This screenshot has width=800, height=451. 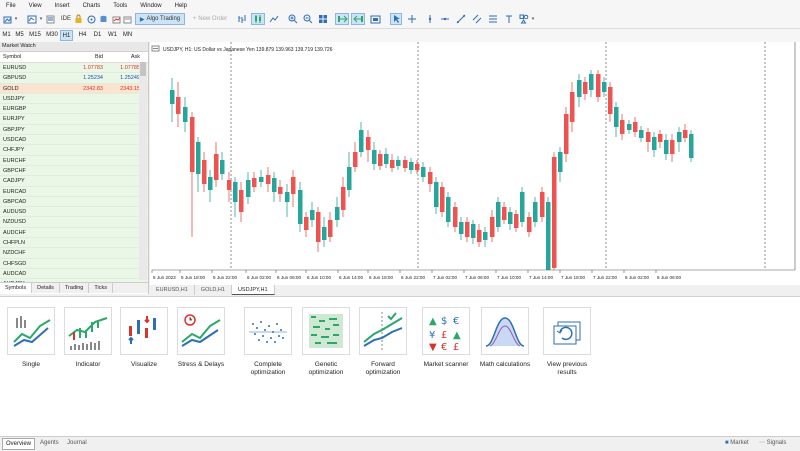 What do you see at coordinates (326, 342) in the screenshot?
I see `tester-card-genetic-optimization: Genetic optimization` at bounding box center [326, 342].